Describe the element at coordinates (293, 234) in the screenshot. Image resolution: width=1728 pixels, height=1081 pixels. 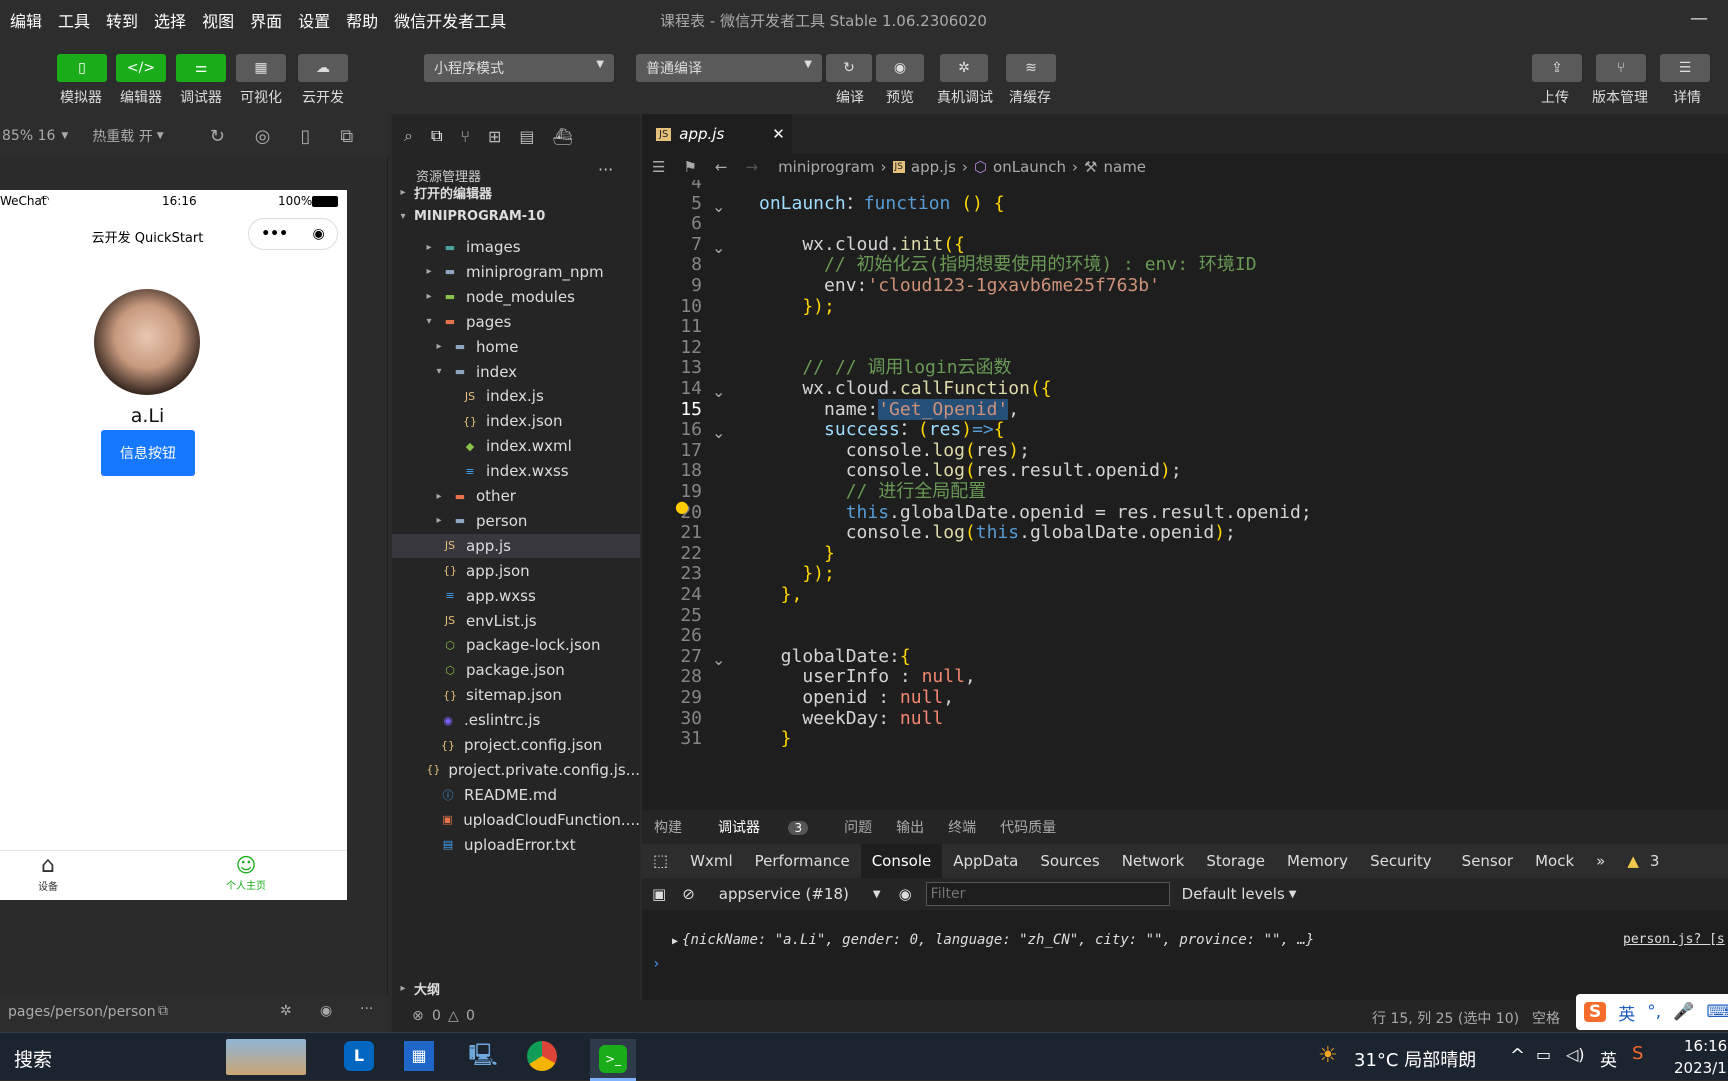
I see `menu-capsule: ••• ◉` at that location.